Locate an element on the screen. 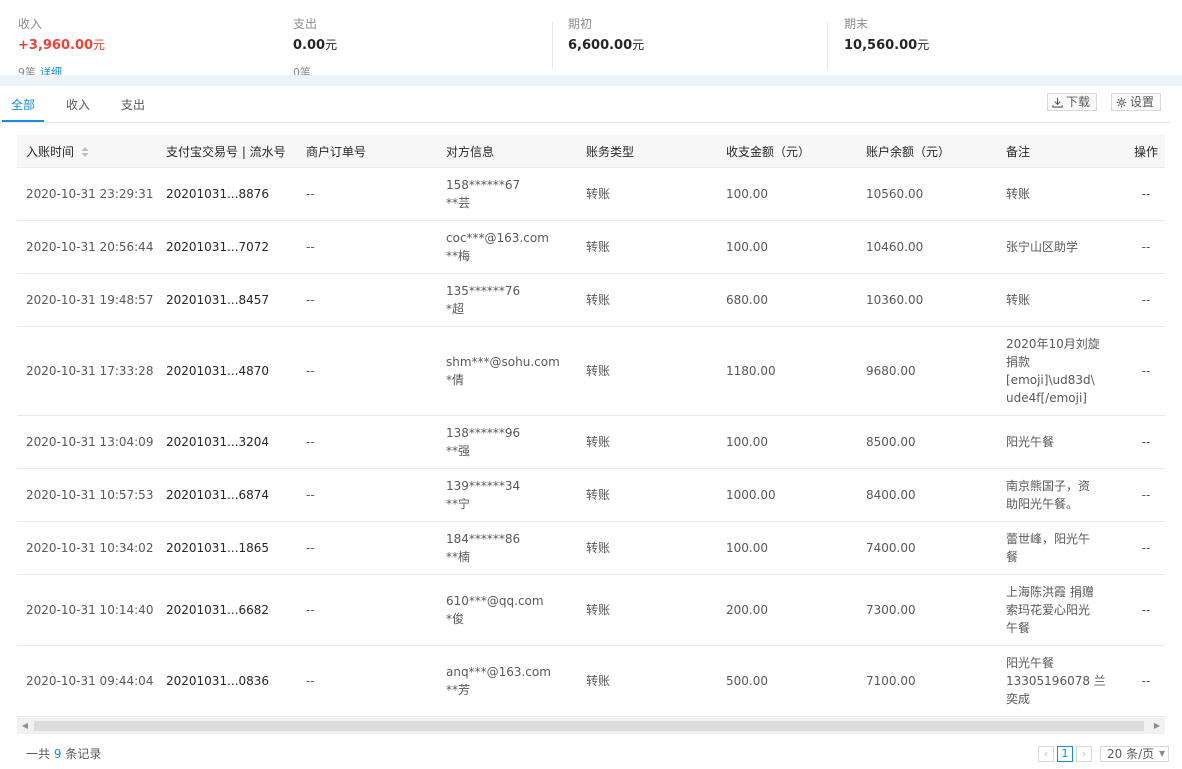 The width and height of the screenshot is (1182, 769). tab-income: 收入 is located at coordinates (78, 104).